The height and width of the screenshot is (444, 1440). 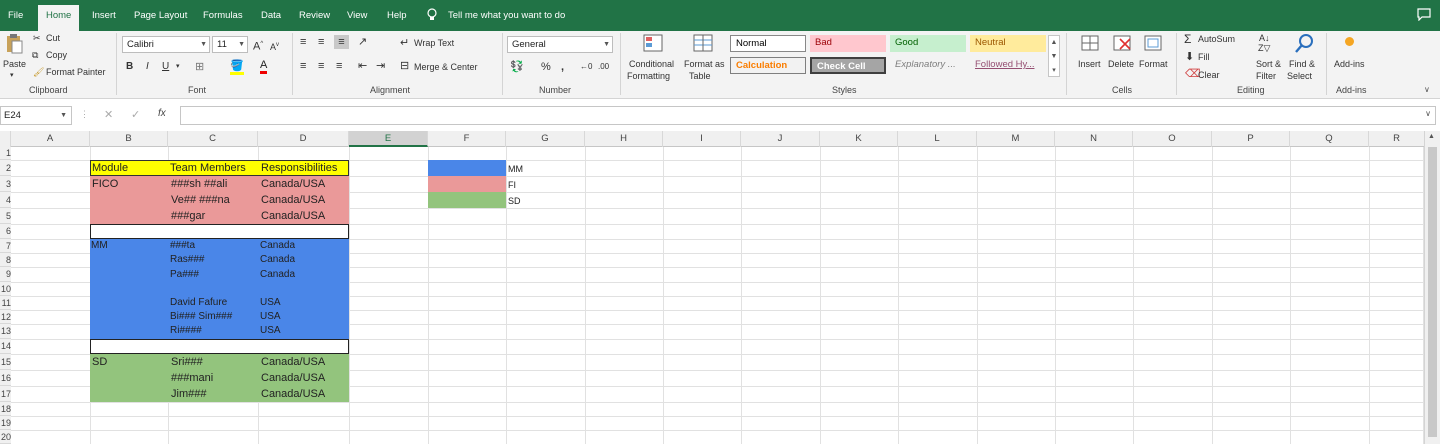 I want to click on style-calculation: Calculation, so click(x=768, y=65).